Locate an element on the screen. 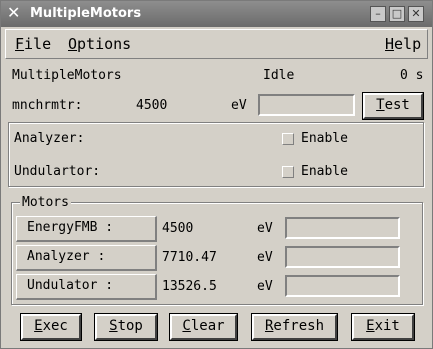 The width and height of the screenshot is (433, 349). status-app-name: MultipleMotors is located at coordinates (67, 75).